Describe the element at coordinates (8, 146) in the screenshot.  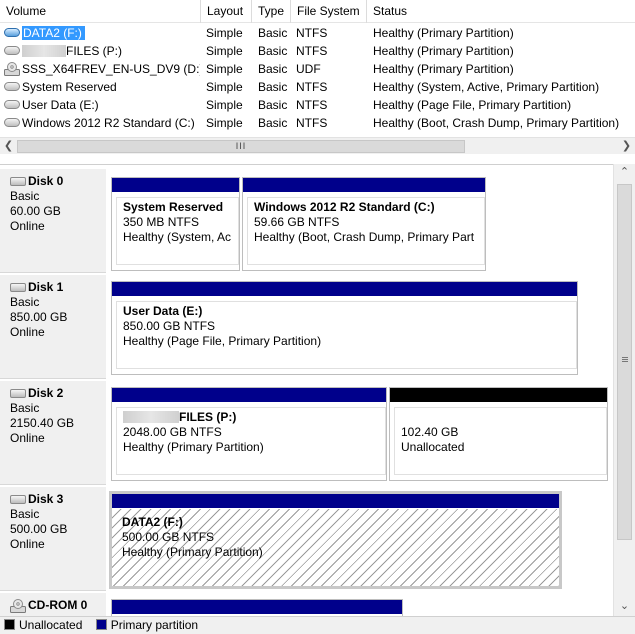
I see `scroll-left-icon: ❮` at that location.